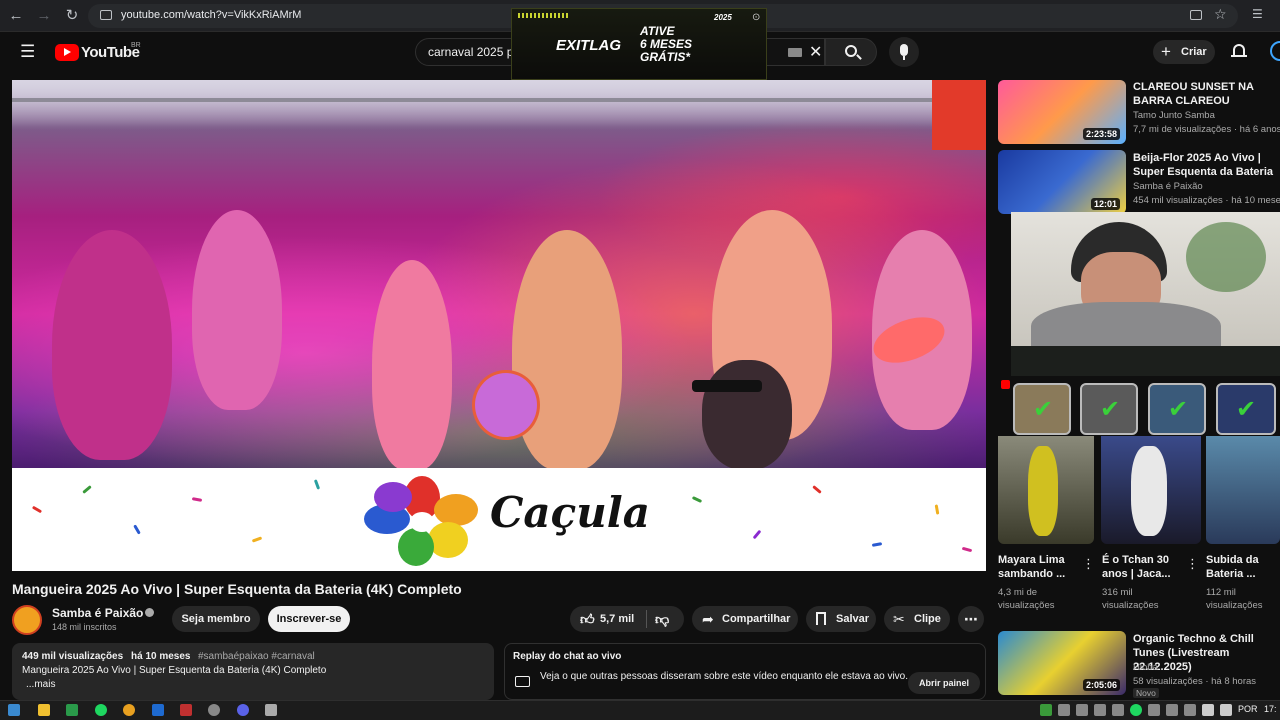 This screenshot has height=720, width=1280. Describe the element at coordinates (16, 16) in the screenshot. I see `back-icon: ←` at that location.